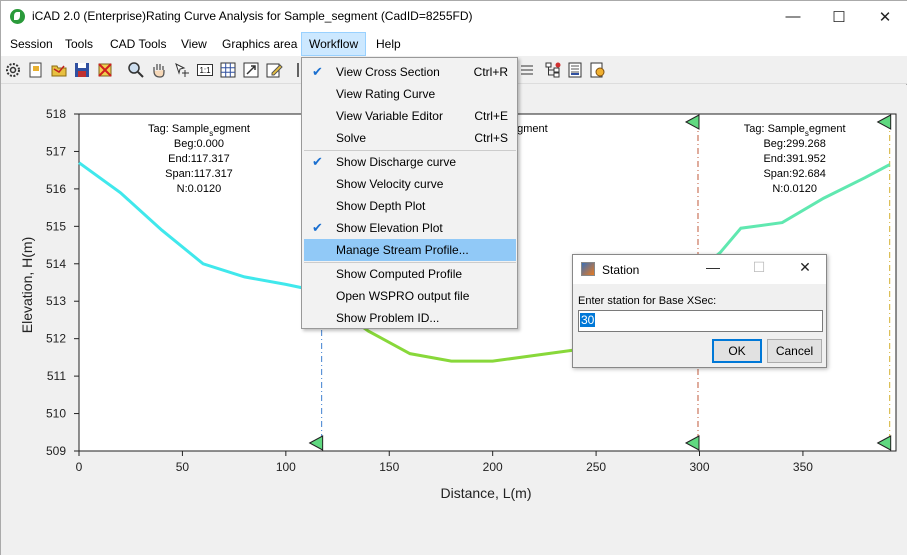 This screenshot has width=907, height=555. Describe the element at coordinates (56, 339) in the screenshot. I see `y-tick-label: 512` at that location.